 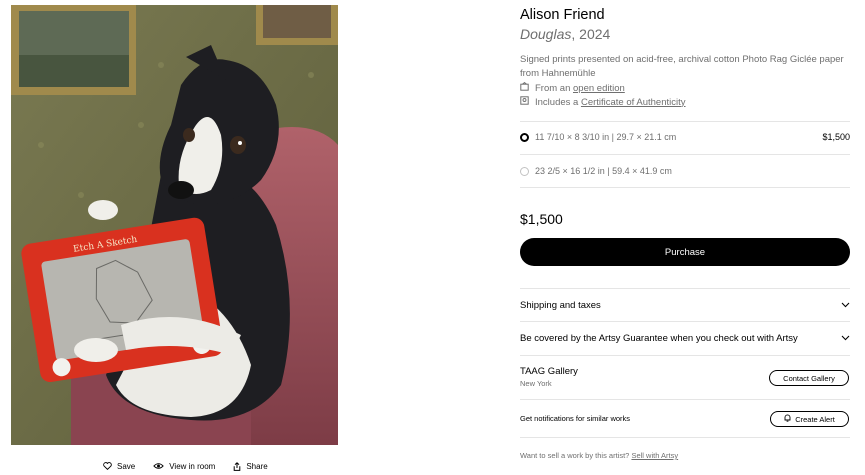 What do you see at coordinates (257, 466) in the screenshot?
I see `share-label: Share` at bounding box center [257, 466].